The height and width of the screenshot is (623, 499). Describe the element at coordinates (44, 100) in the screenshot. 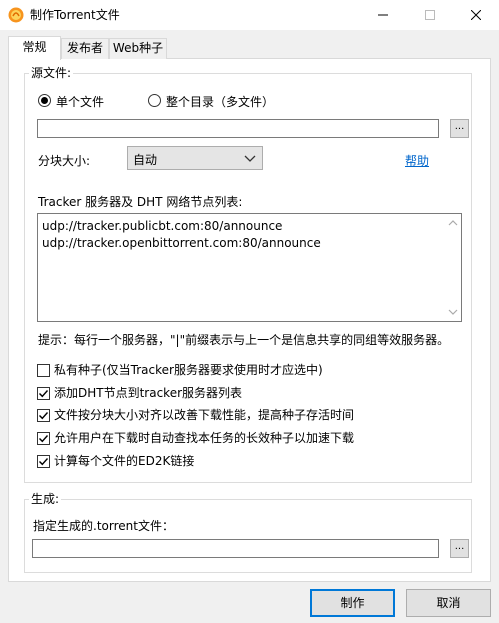

I see `radio-single-file` at that location.